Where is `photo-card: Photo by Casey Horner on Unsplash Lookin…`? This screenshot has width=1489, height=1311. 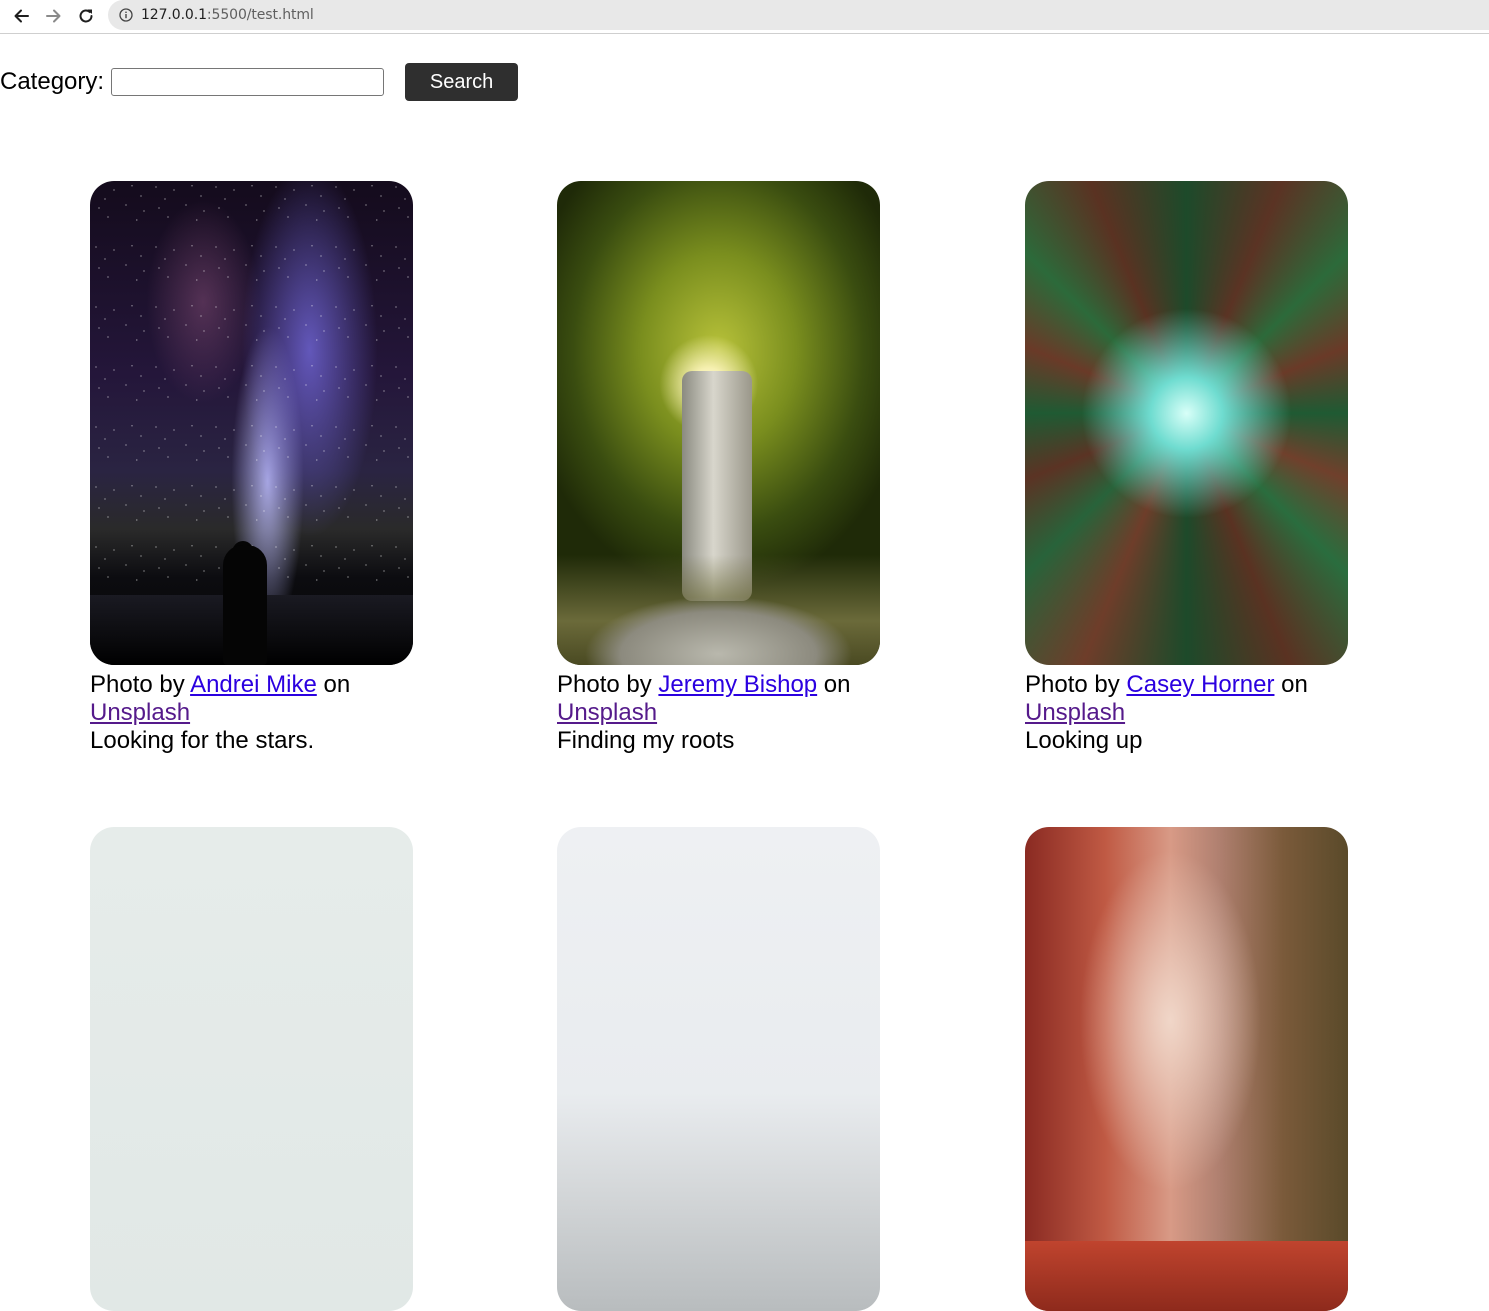
photo-card: Photo by Casey Horner on Unsplash Lookin… is located at coordinates (1190, 468).